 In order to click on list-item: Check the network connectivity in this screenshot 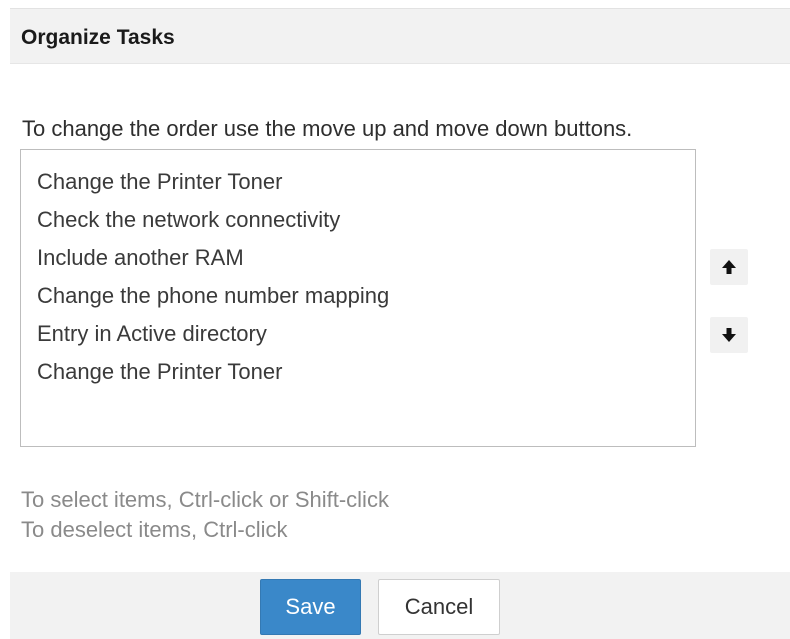, I will do `click(358, 220)`.